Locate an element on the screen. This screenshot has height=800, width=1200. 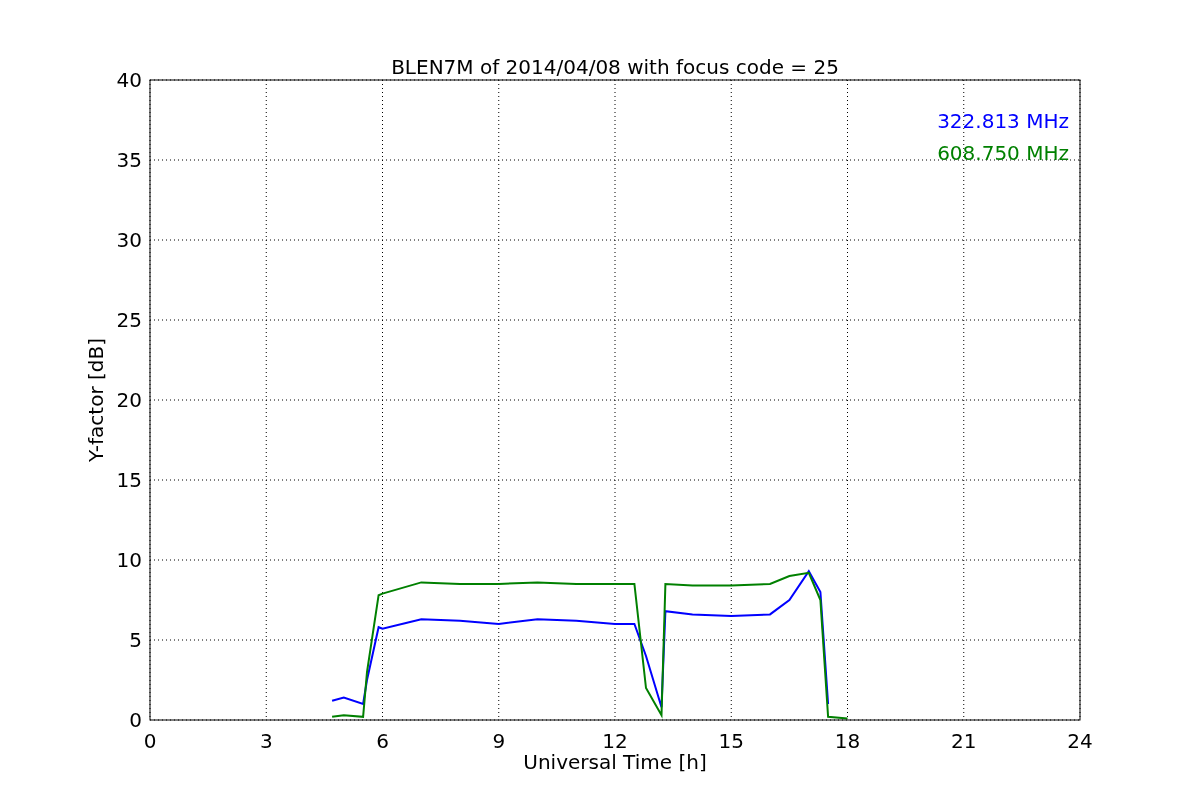
tick-label: 5 is located at coordinates (135, 640).